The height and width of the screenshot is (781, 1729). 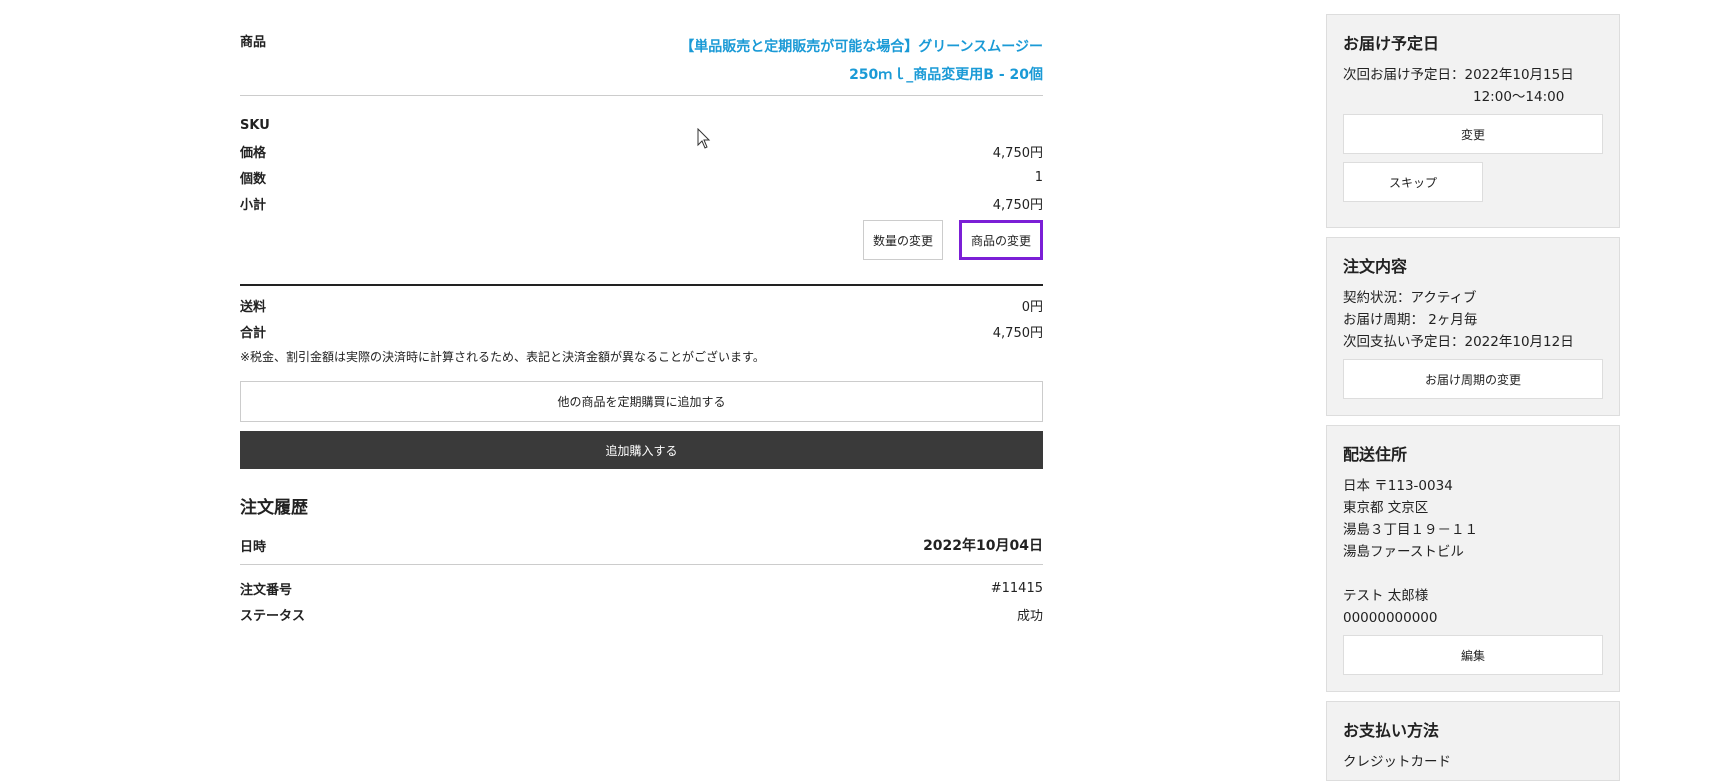 What do you see at coordinates (902, 240) in the screenshot?
I see `change-quantity-button: 数量の変更` at bounding box center [902, 240].